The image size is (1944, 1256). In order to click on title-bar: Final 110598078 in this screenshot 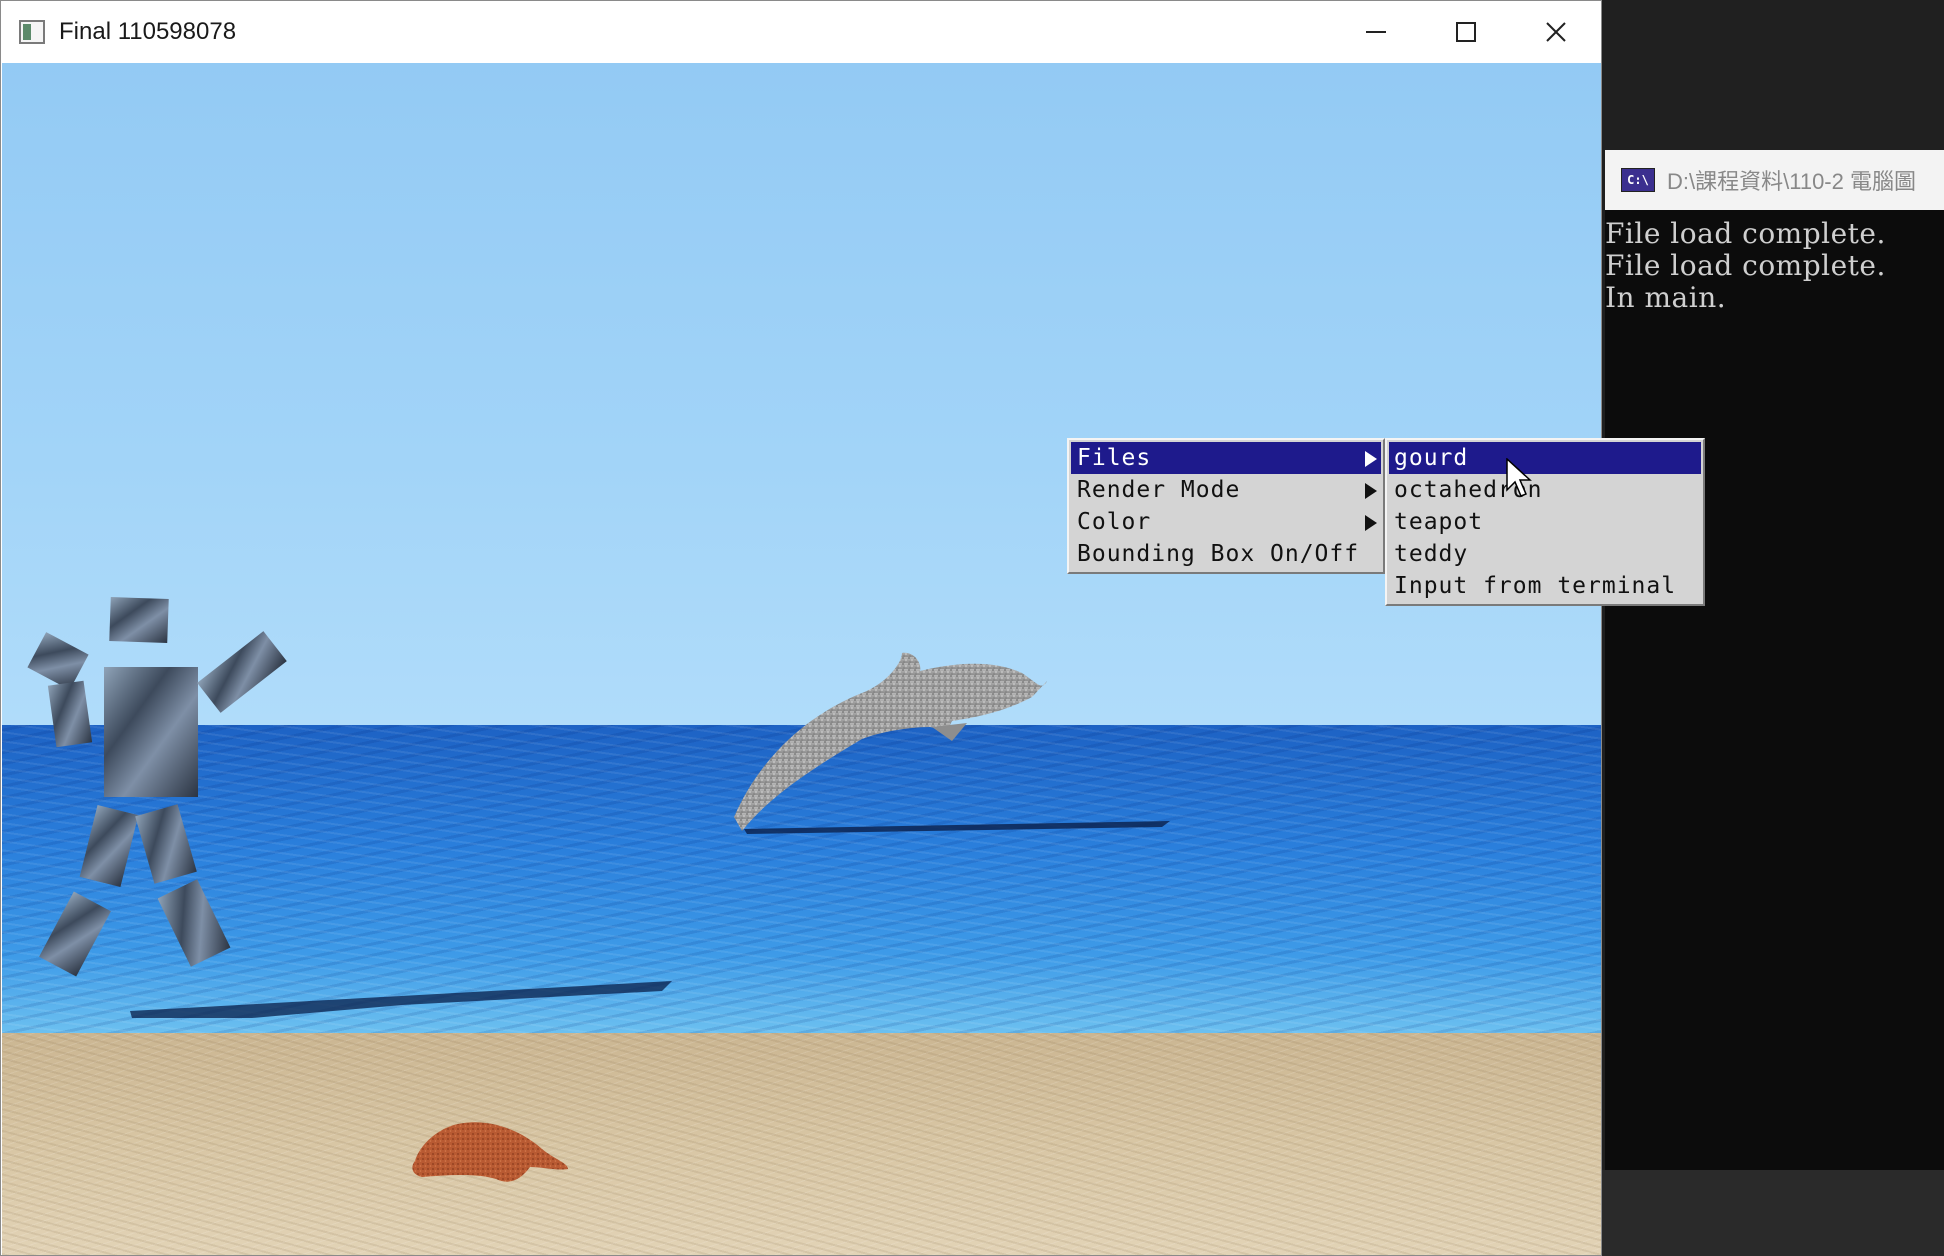, I will do `click(801, 32)`.